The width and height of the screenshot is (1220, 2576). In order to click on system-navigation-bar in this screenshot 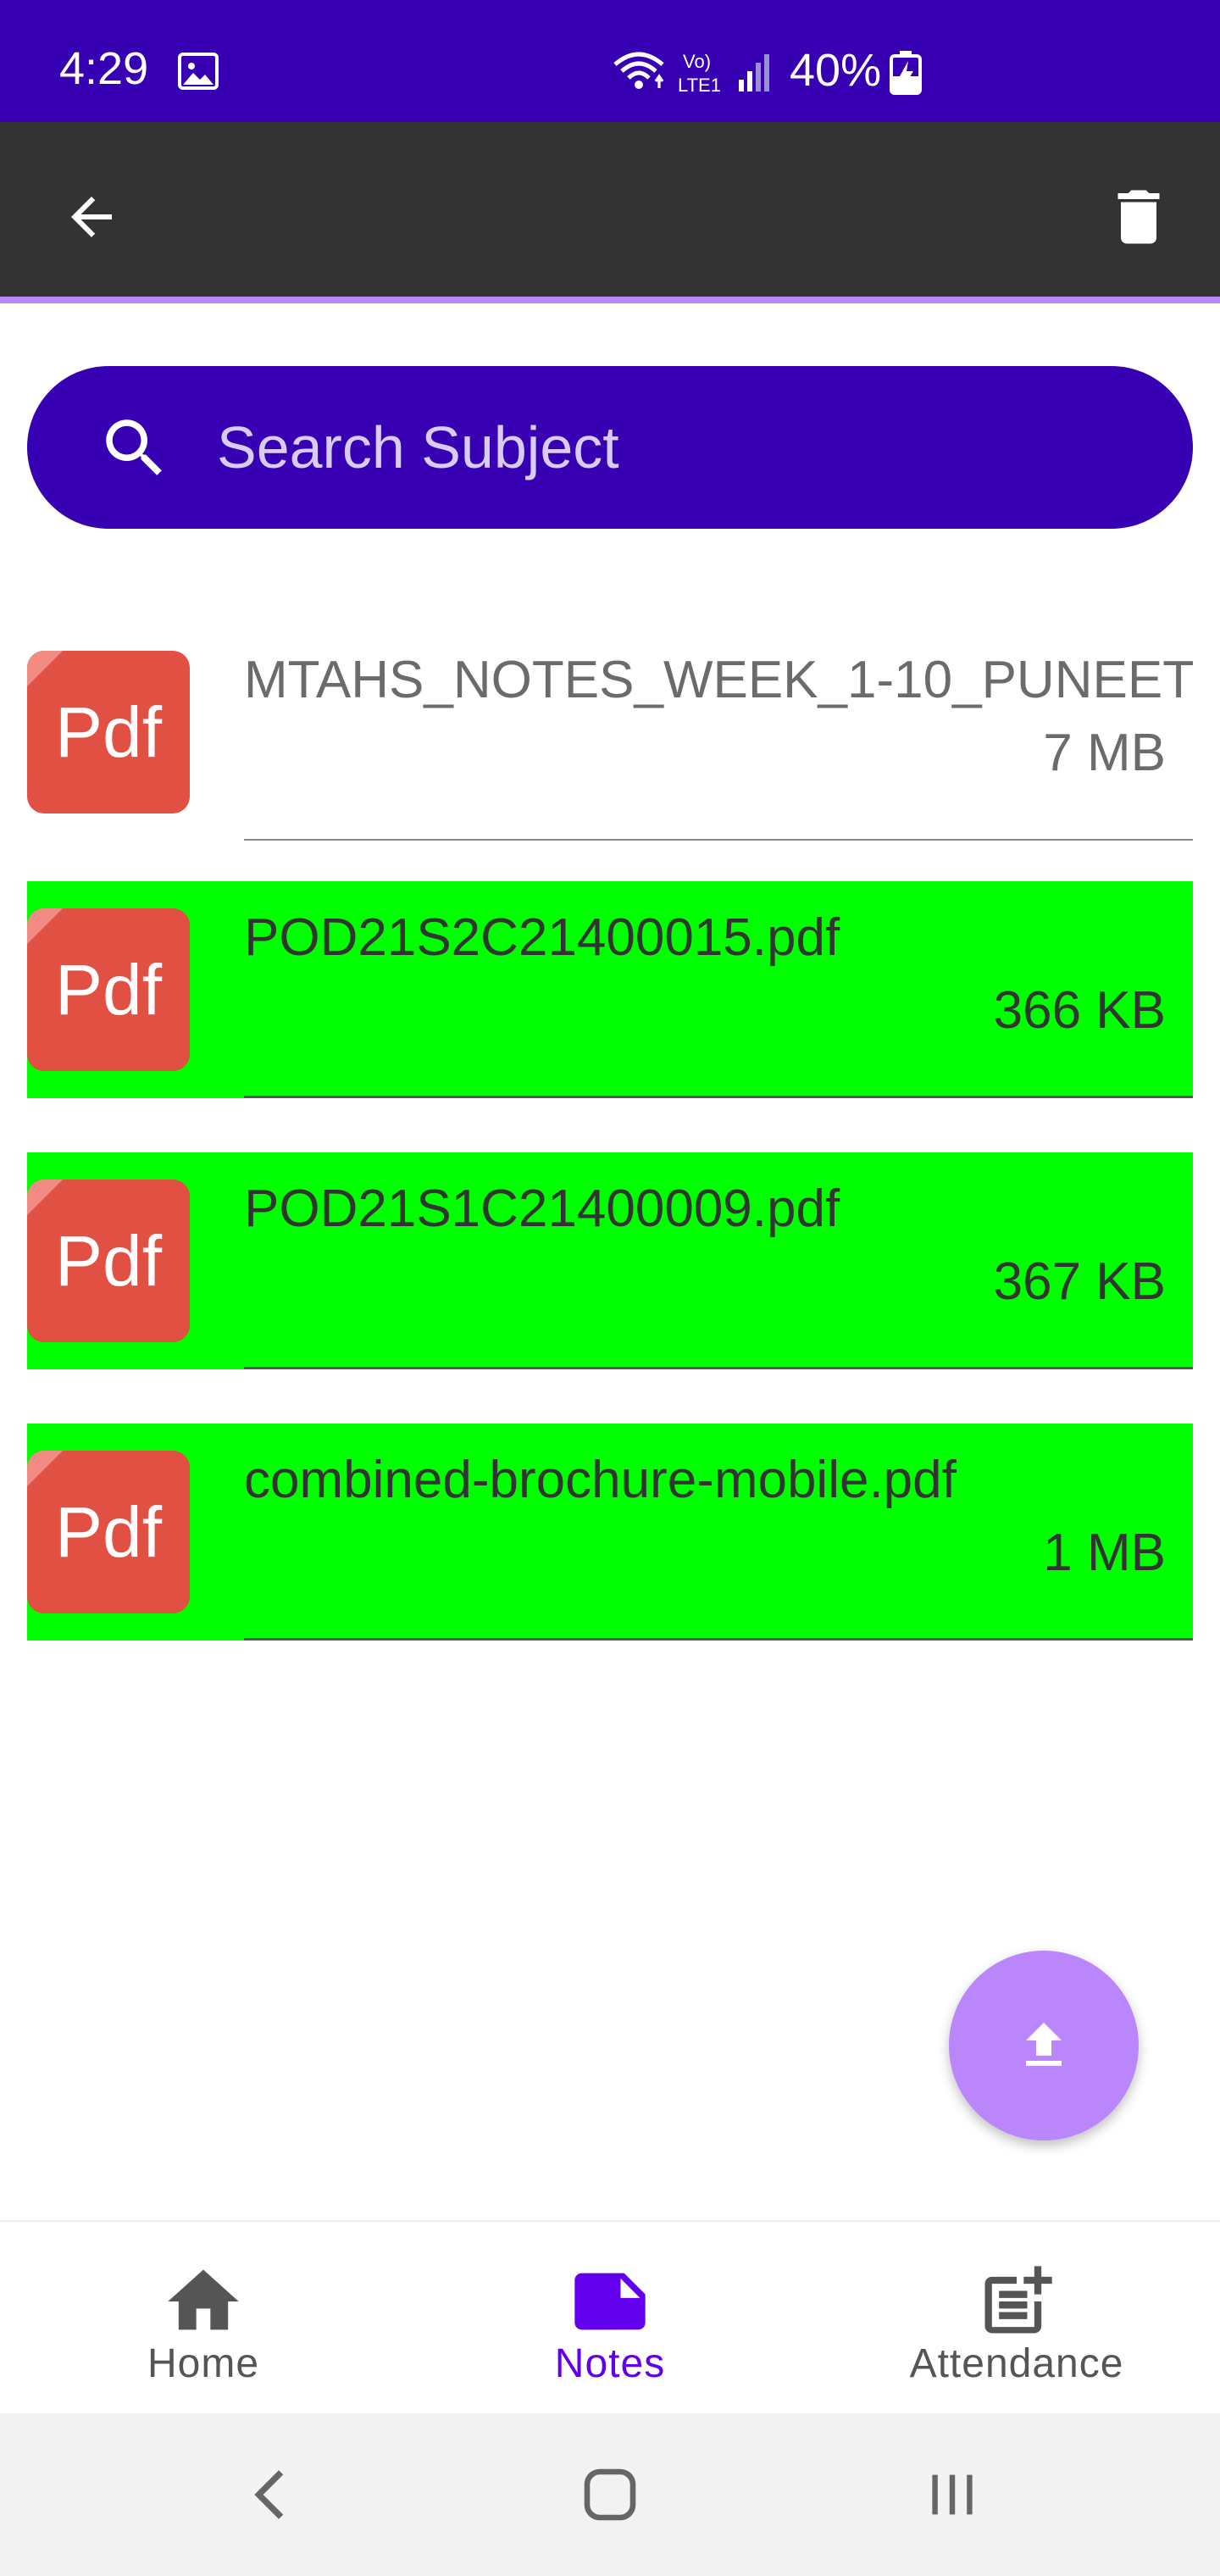, I will do `click(610, 2494)`.